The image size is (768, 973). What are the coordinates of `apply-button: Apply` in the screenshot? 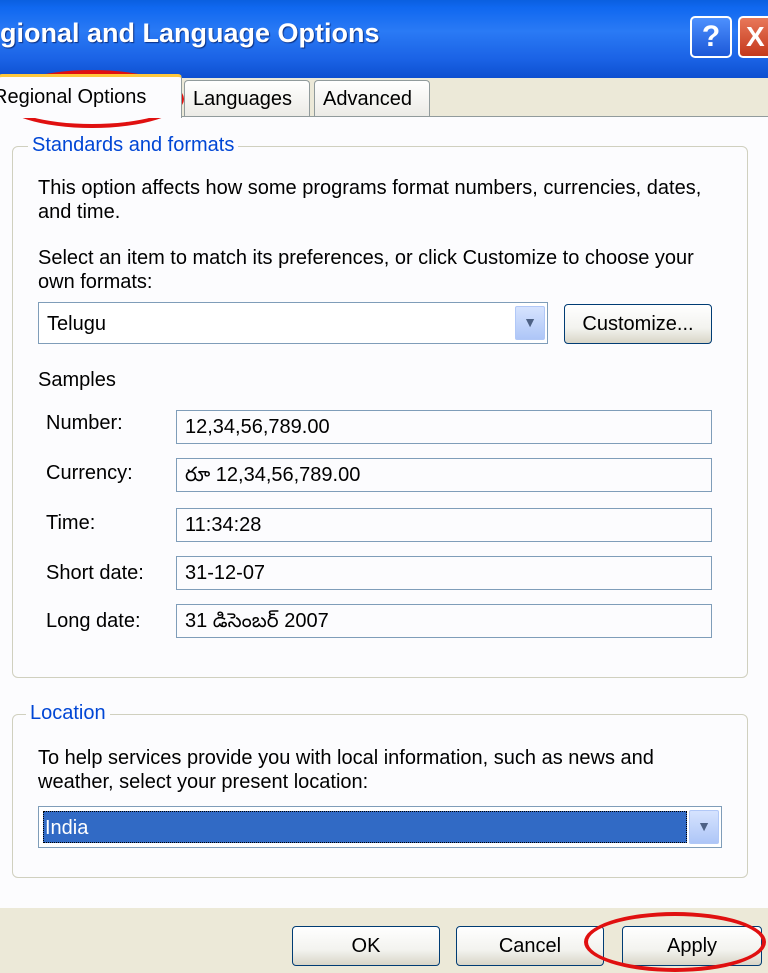 It's located at (692, 946).